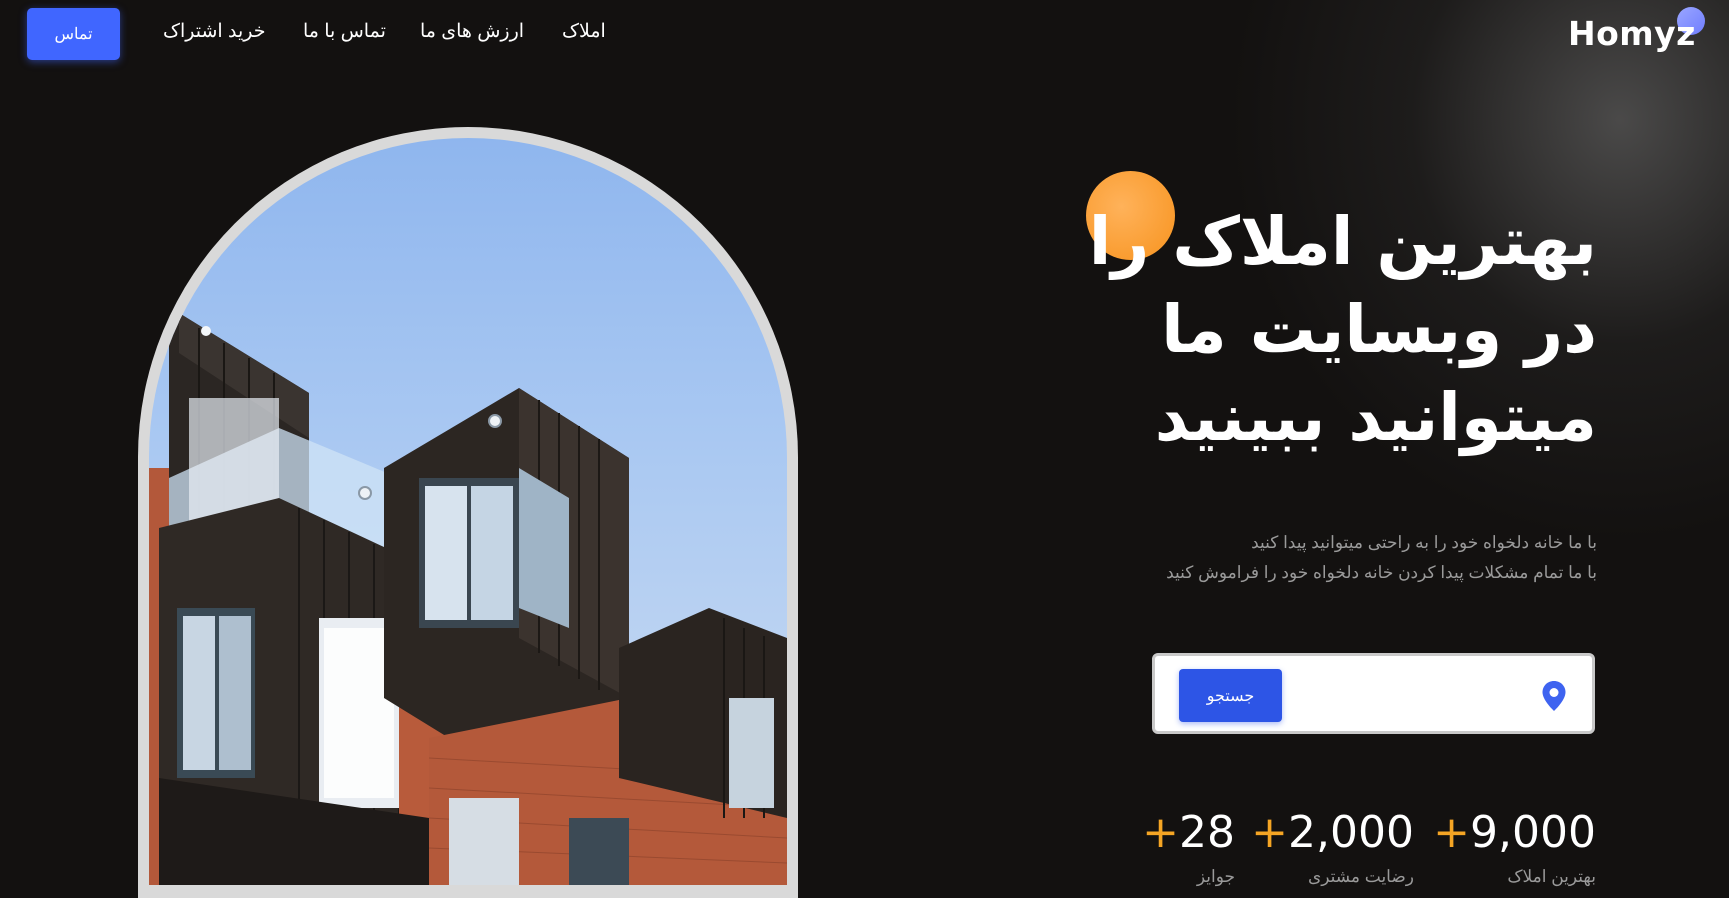 The height and width of the screenshot is (898, 1729). I want to click on search-input, so click(1412, 696).